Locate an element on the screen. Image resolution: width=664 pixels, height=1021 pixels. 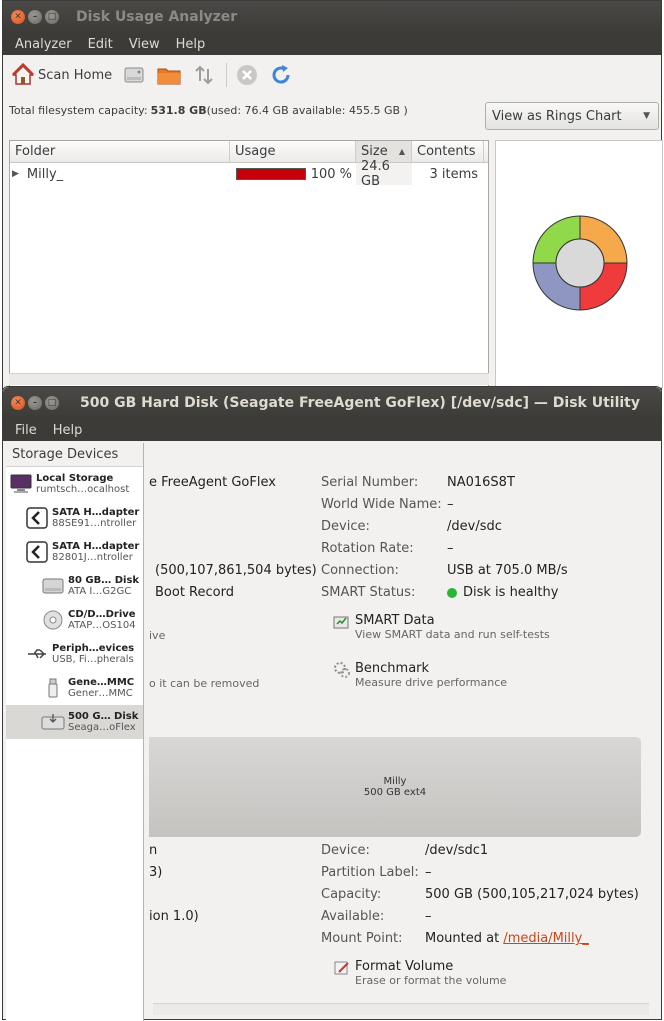
view-mode-select: View as Rings Chart ▼ is located at coordinates (572, 116).